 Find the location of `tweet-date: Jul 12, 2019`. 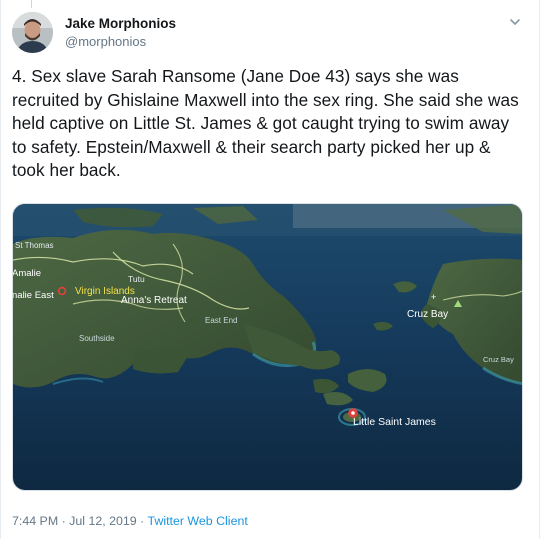

tweet-date: Jul 12, 2019 is located at coordinates (103, 521).